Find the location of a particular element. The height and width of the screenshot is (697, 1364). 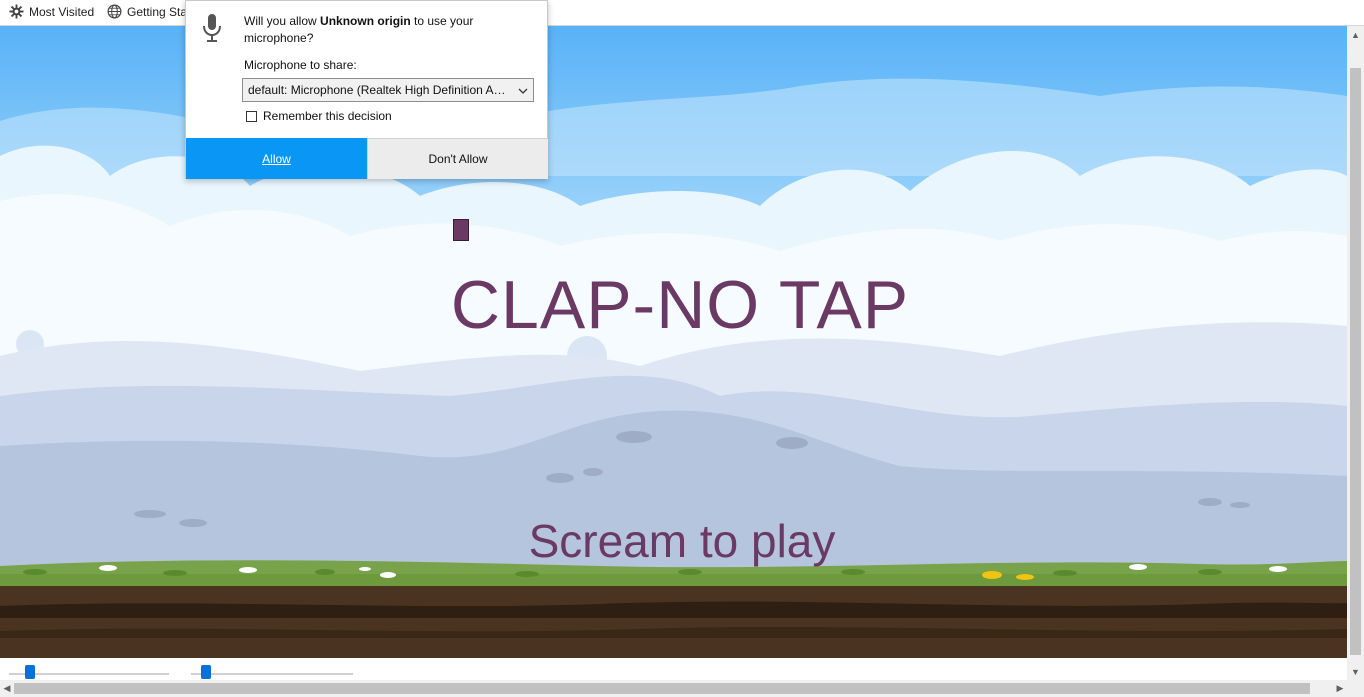

scroll-up-icon: ▲ is located at coordinates (1355, 34).